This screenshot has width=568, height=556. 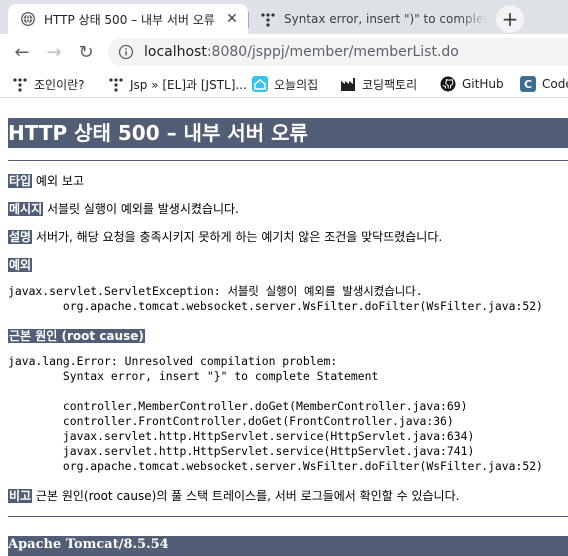 I want to click on new-tab-button: +, so click(x=510, y=19).